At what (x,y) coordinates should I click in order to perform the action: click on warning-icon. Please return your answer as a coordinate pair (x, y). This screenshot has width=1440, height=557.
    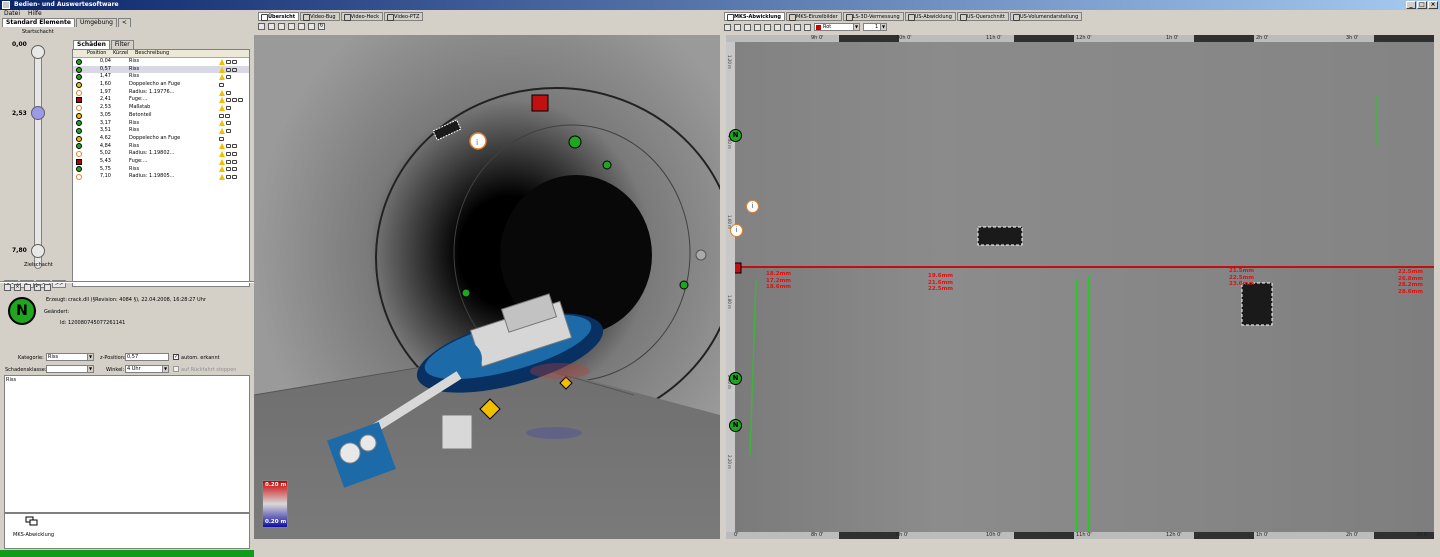
    Looking at the image, I should click on (222, 100).